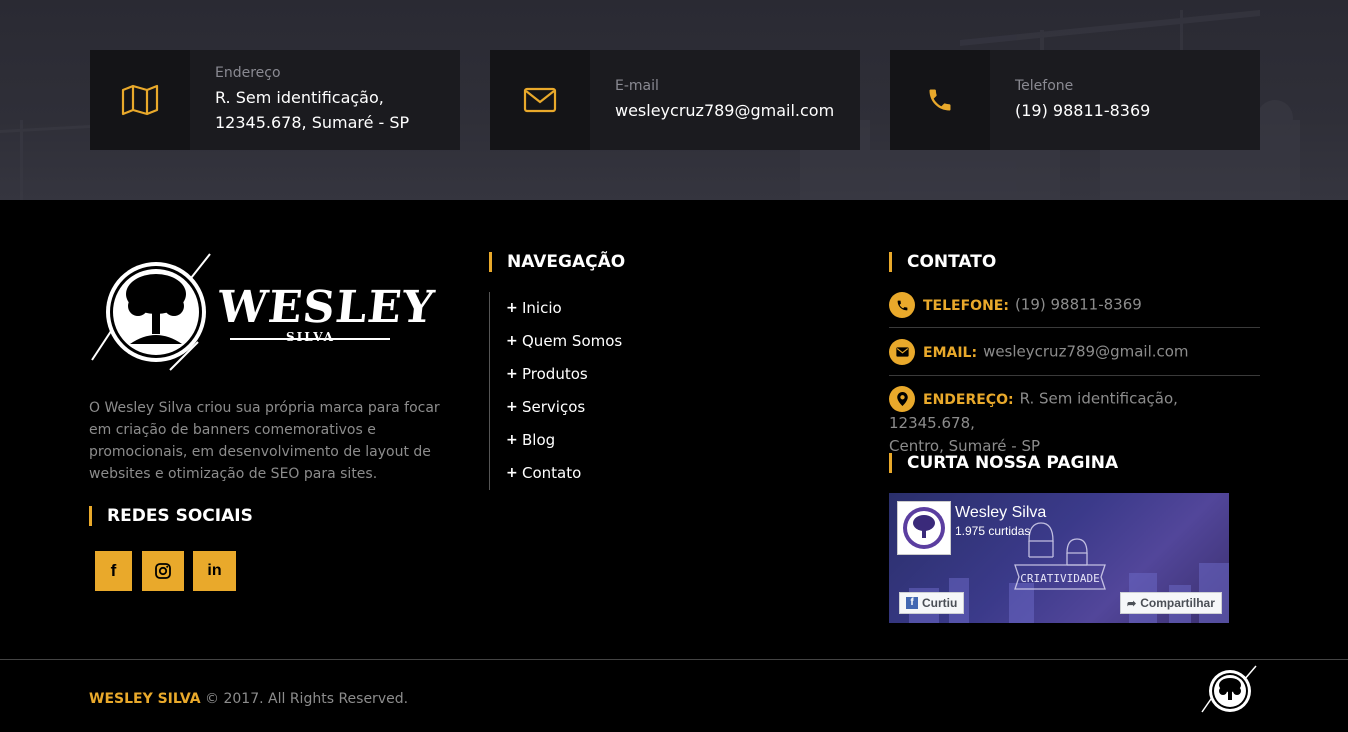 The height and width of the screenshot is (732, 1348). I want to click on location-pin-icon, so click(902, 399).